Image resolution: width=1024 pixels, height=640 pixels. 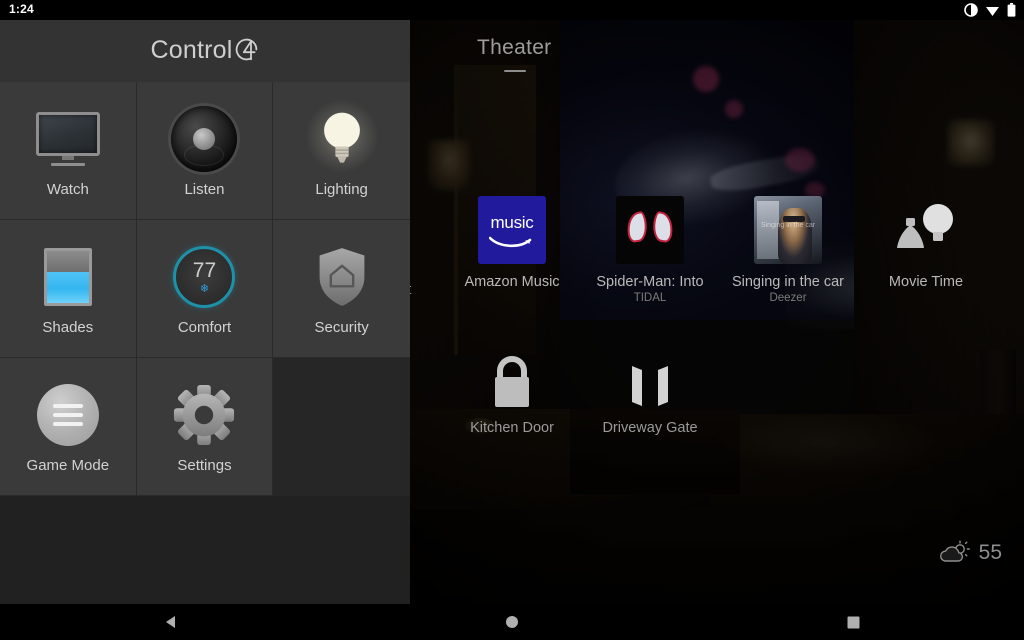 I want to click on thermostat-value: 77, so click(x=204, y=270).